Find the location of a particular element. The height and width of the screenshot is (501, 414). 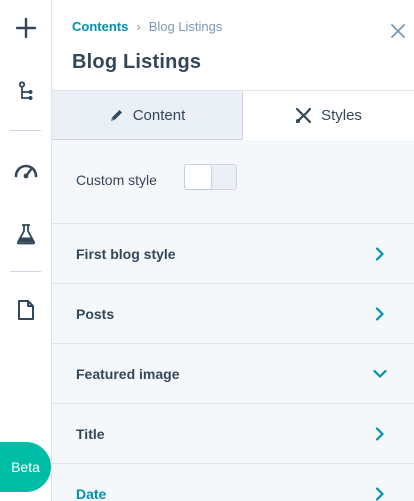

section-featured-image: Featured image is located at coordinates (233, 374).